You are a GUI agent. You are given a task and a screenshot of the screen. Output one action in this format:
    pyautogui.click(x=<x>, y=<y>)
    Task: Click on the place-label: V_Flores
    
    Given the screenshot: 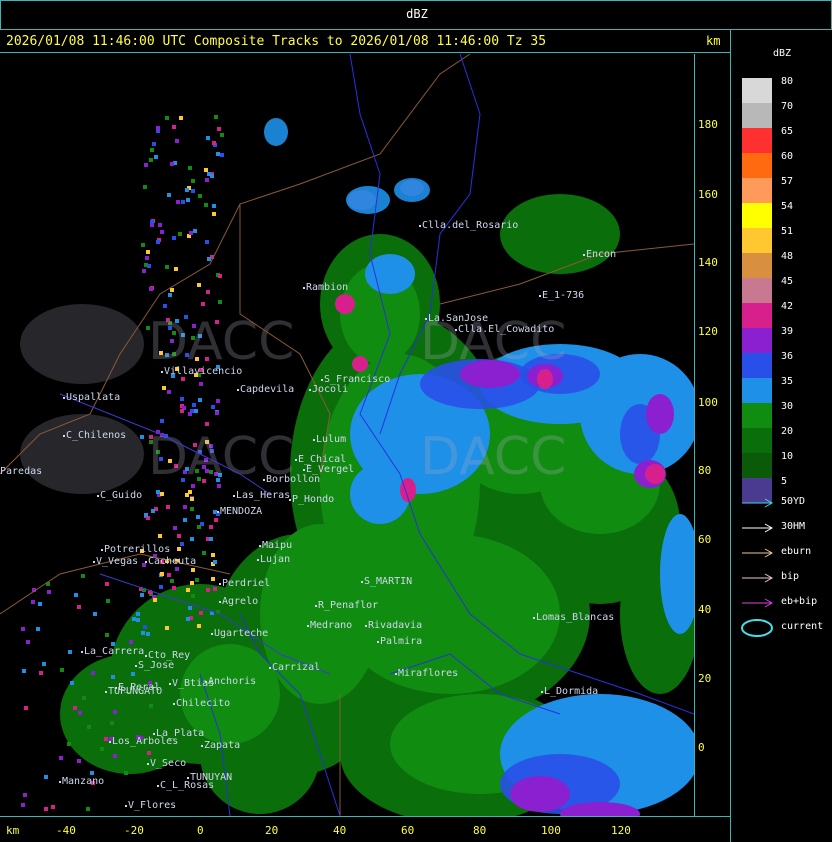 What is the action you would take?
    pyautogui.click(x=152, y=805)
    